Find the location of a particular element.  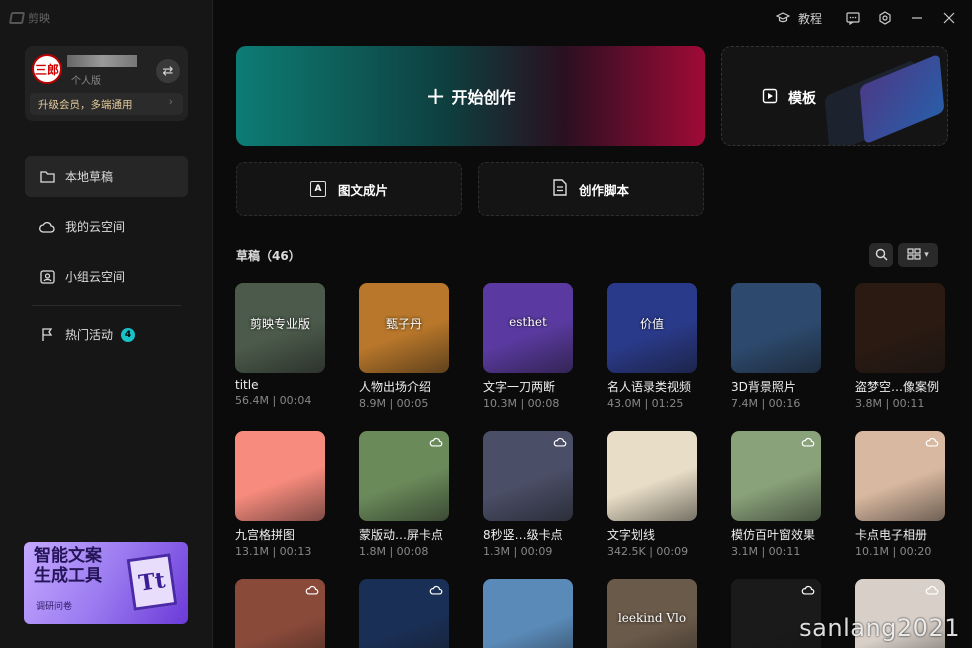

drafts-title: 草稿（46） is located at coordinates (268, 256).